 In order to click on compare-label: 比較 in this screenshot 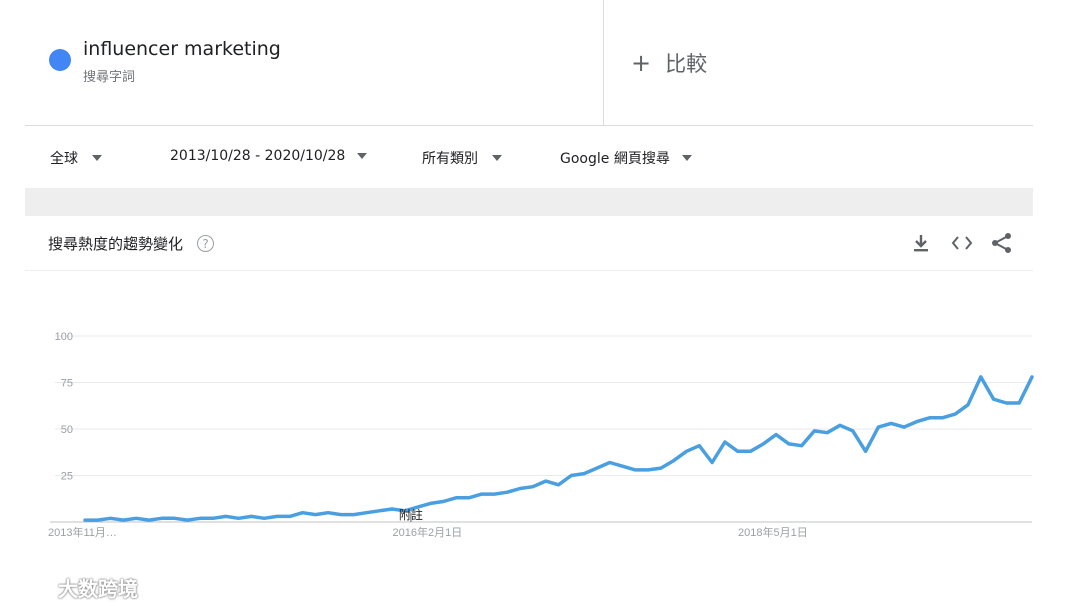, I will do `click(686, 64)`.